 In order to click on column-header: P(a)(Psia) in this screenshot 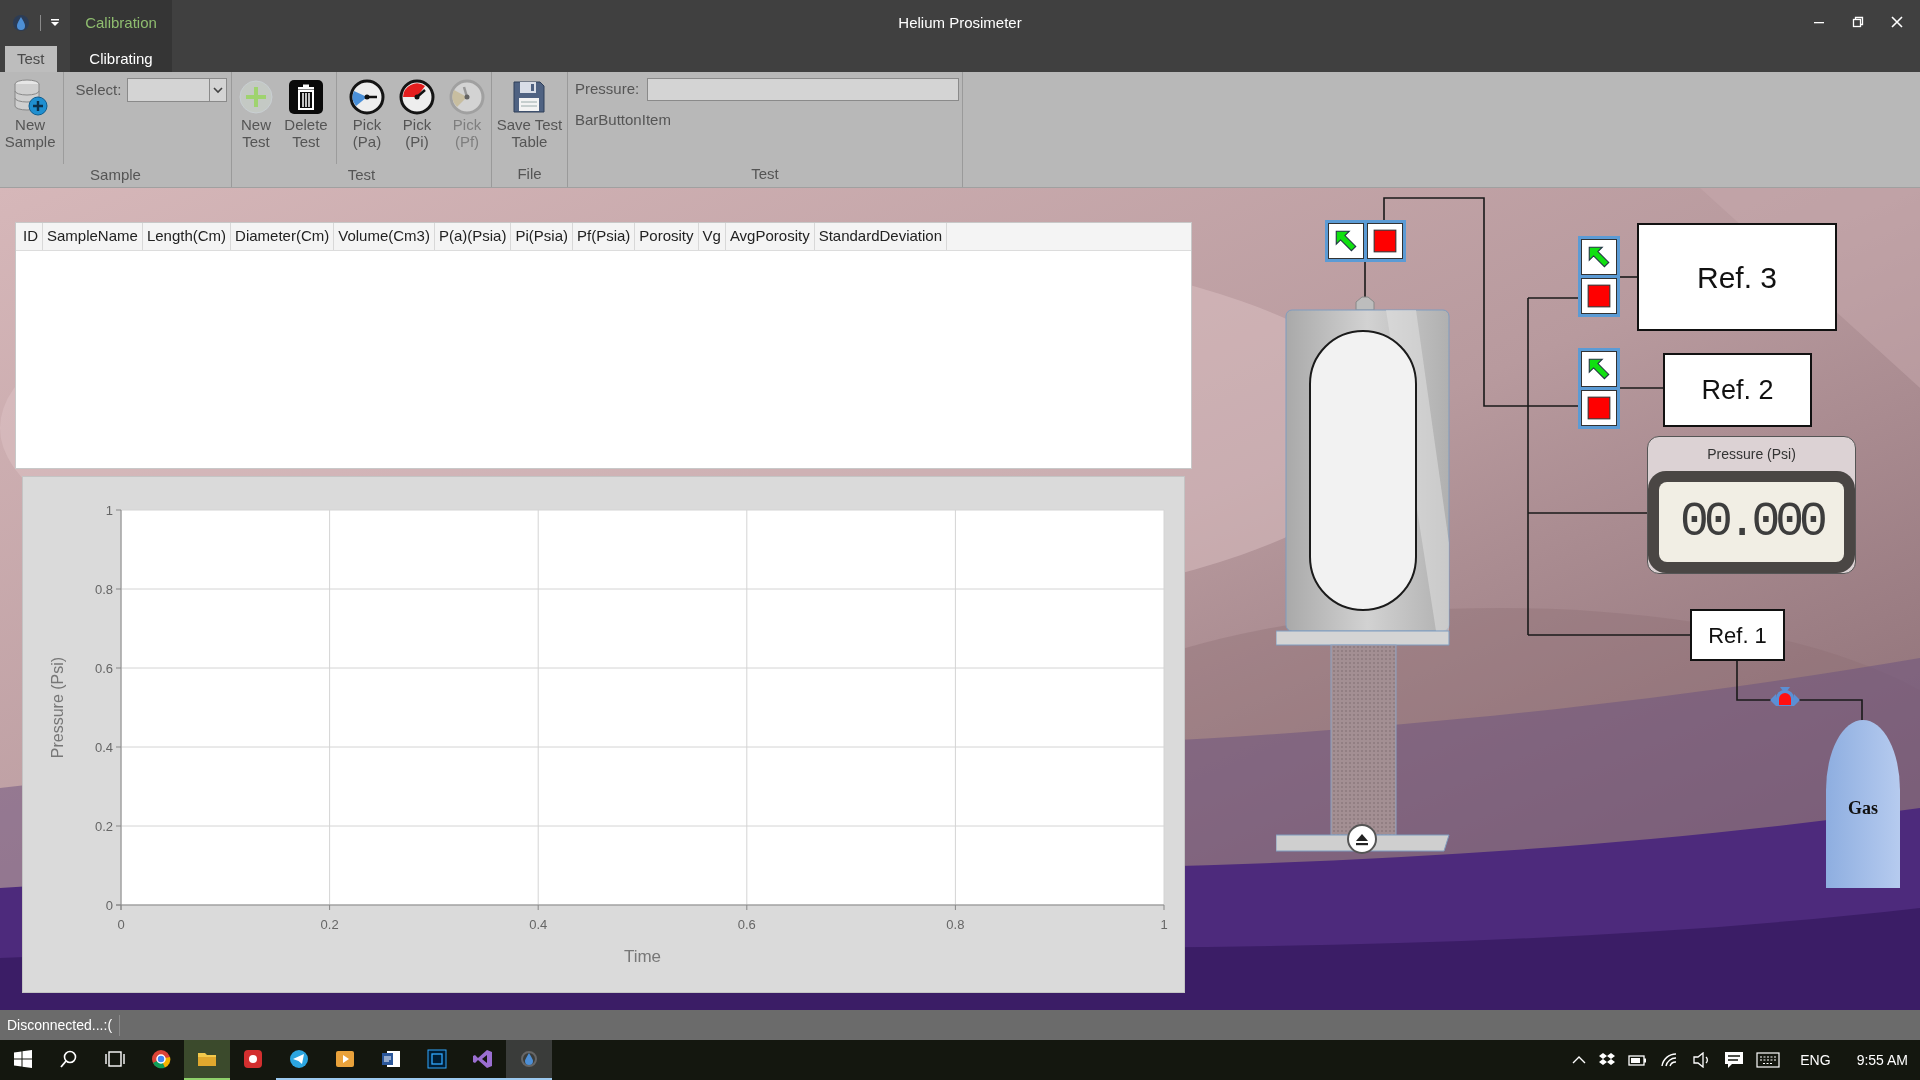, I will do `click(473, 236)`.